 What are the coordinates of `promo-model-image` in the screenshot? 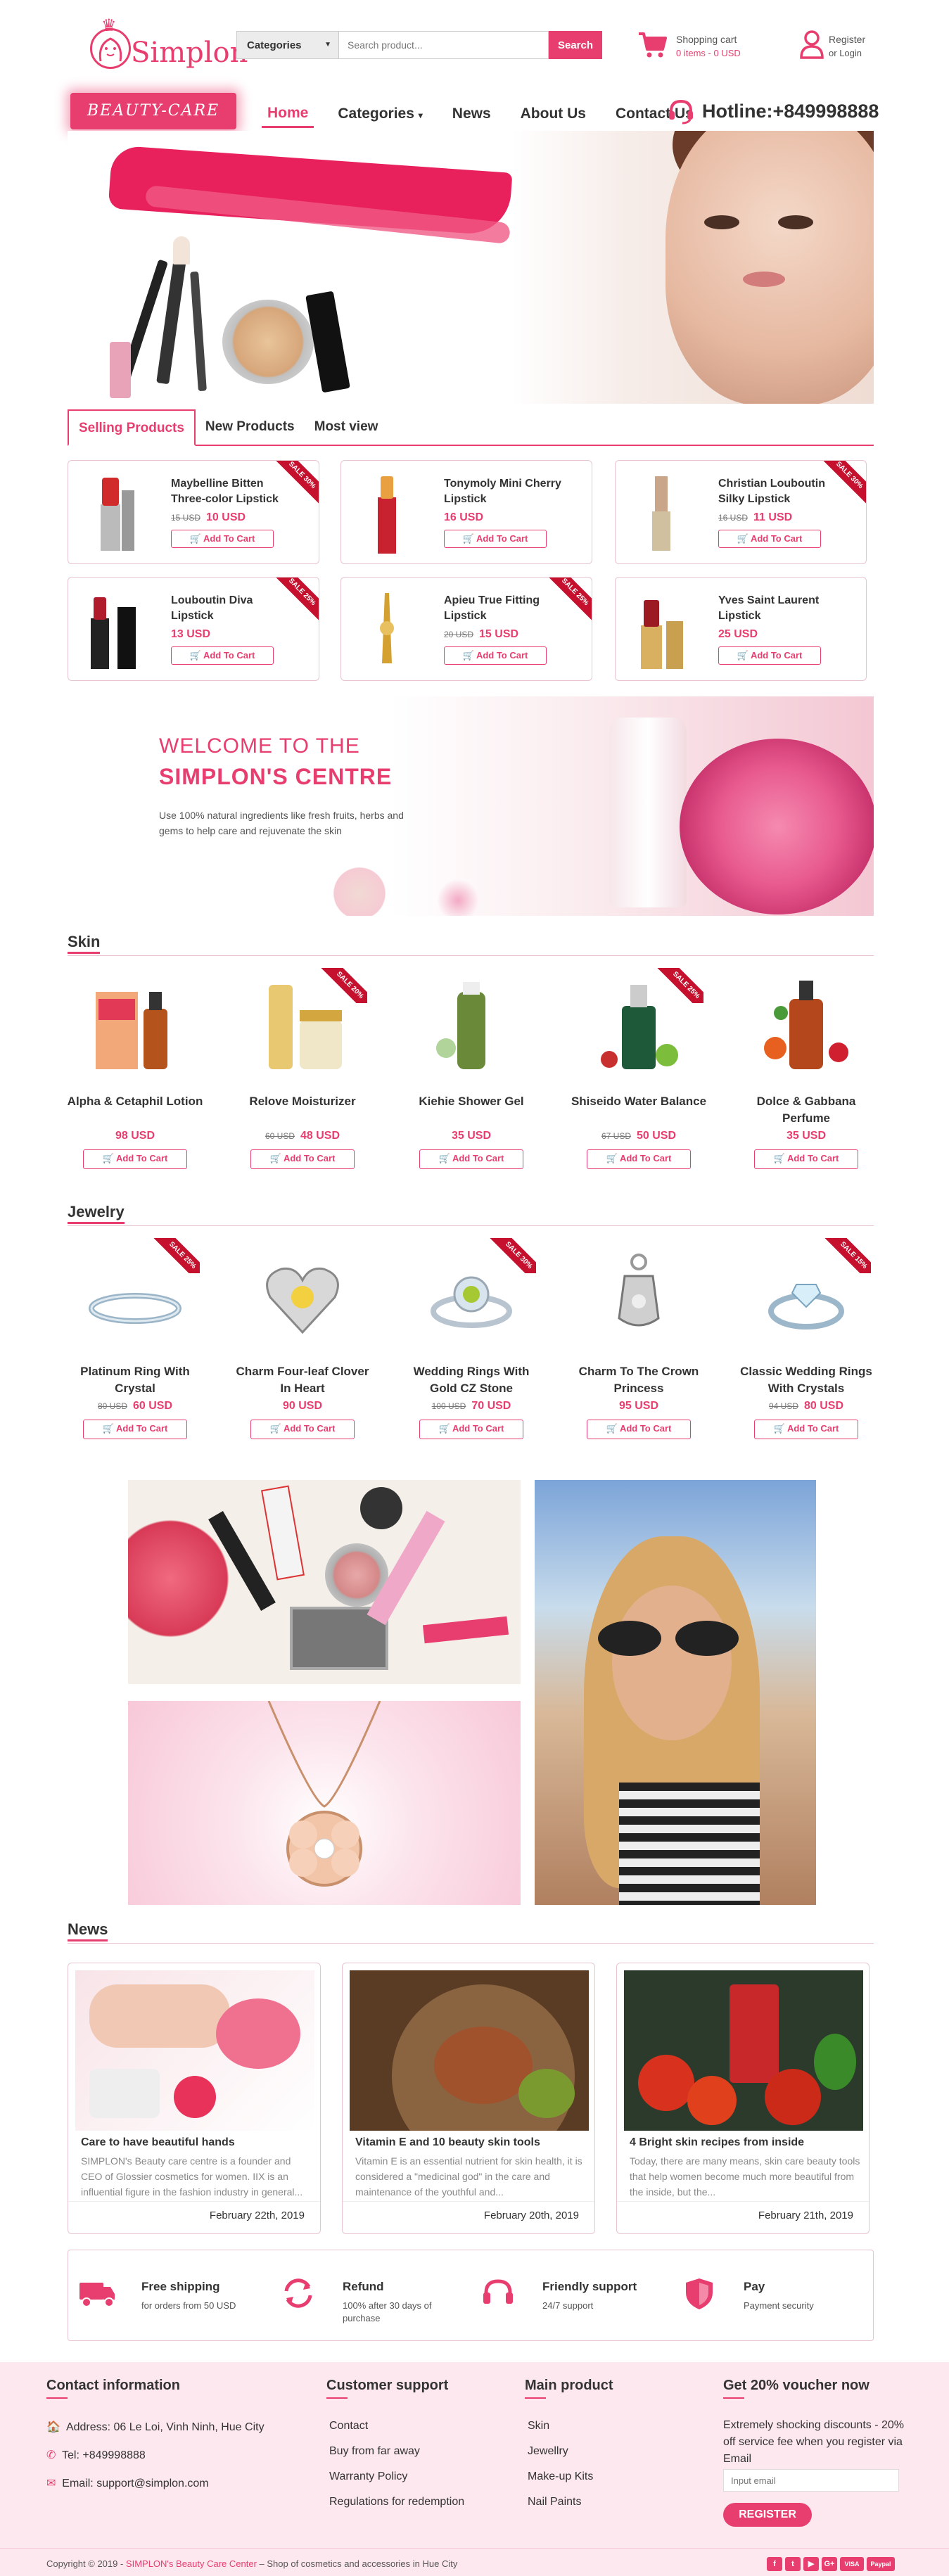 It's located at (675, 1692).